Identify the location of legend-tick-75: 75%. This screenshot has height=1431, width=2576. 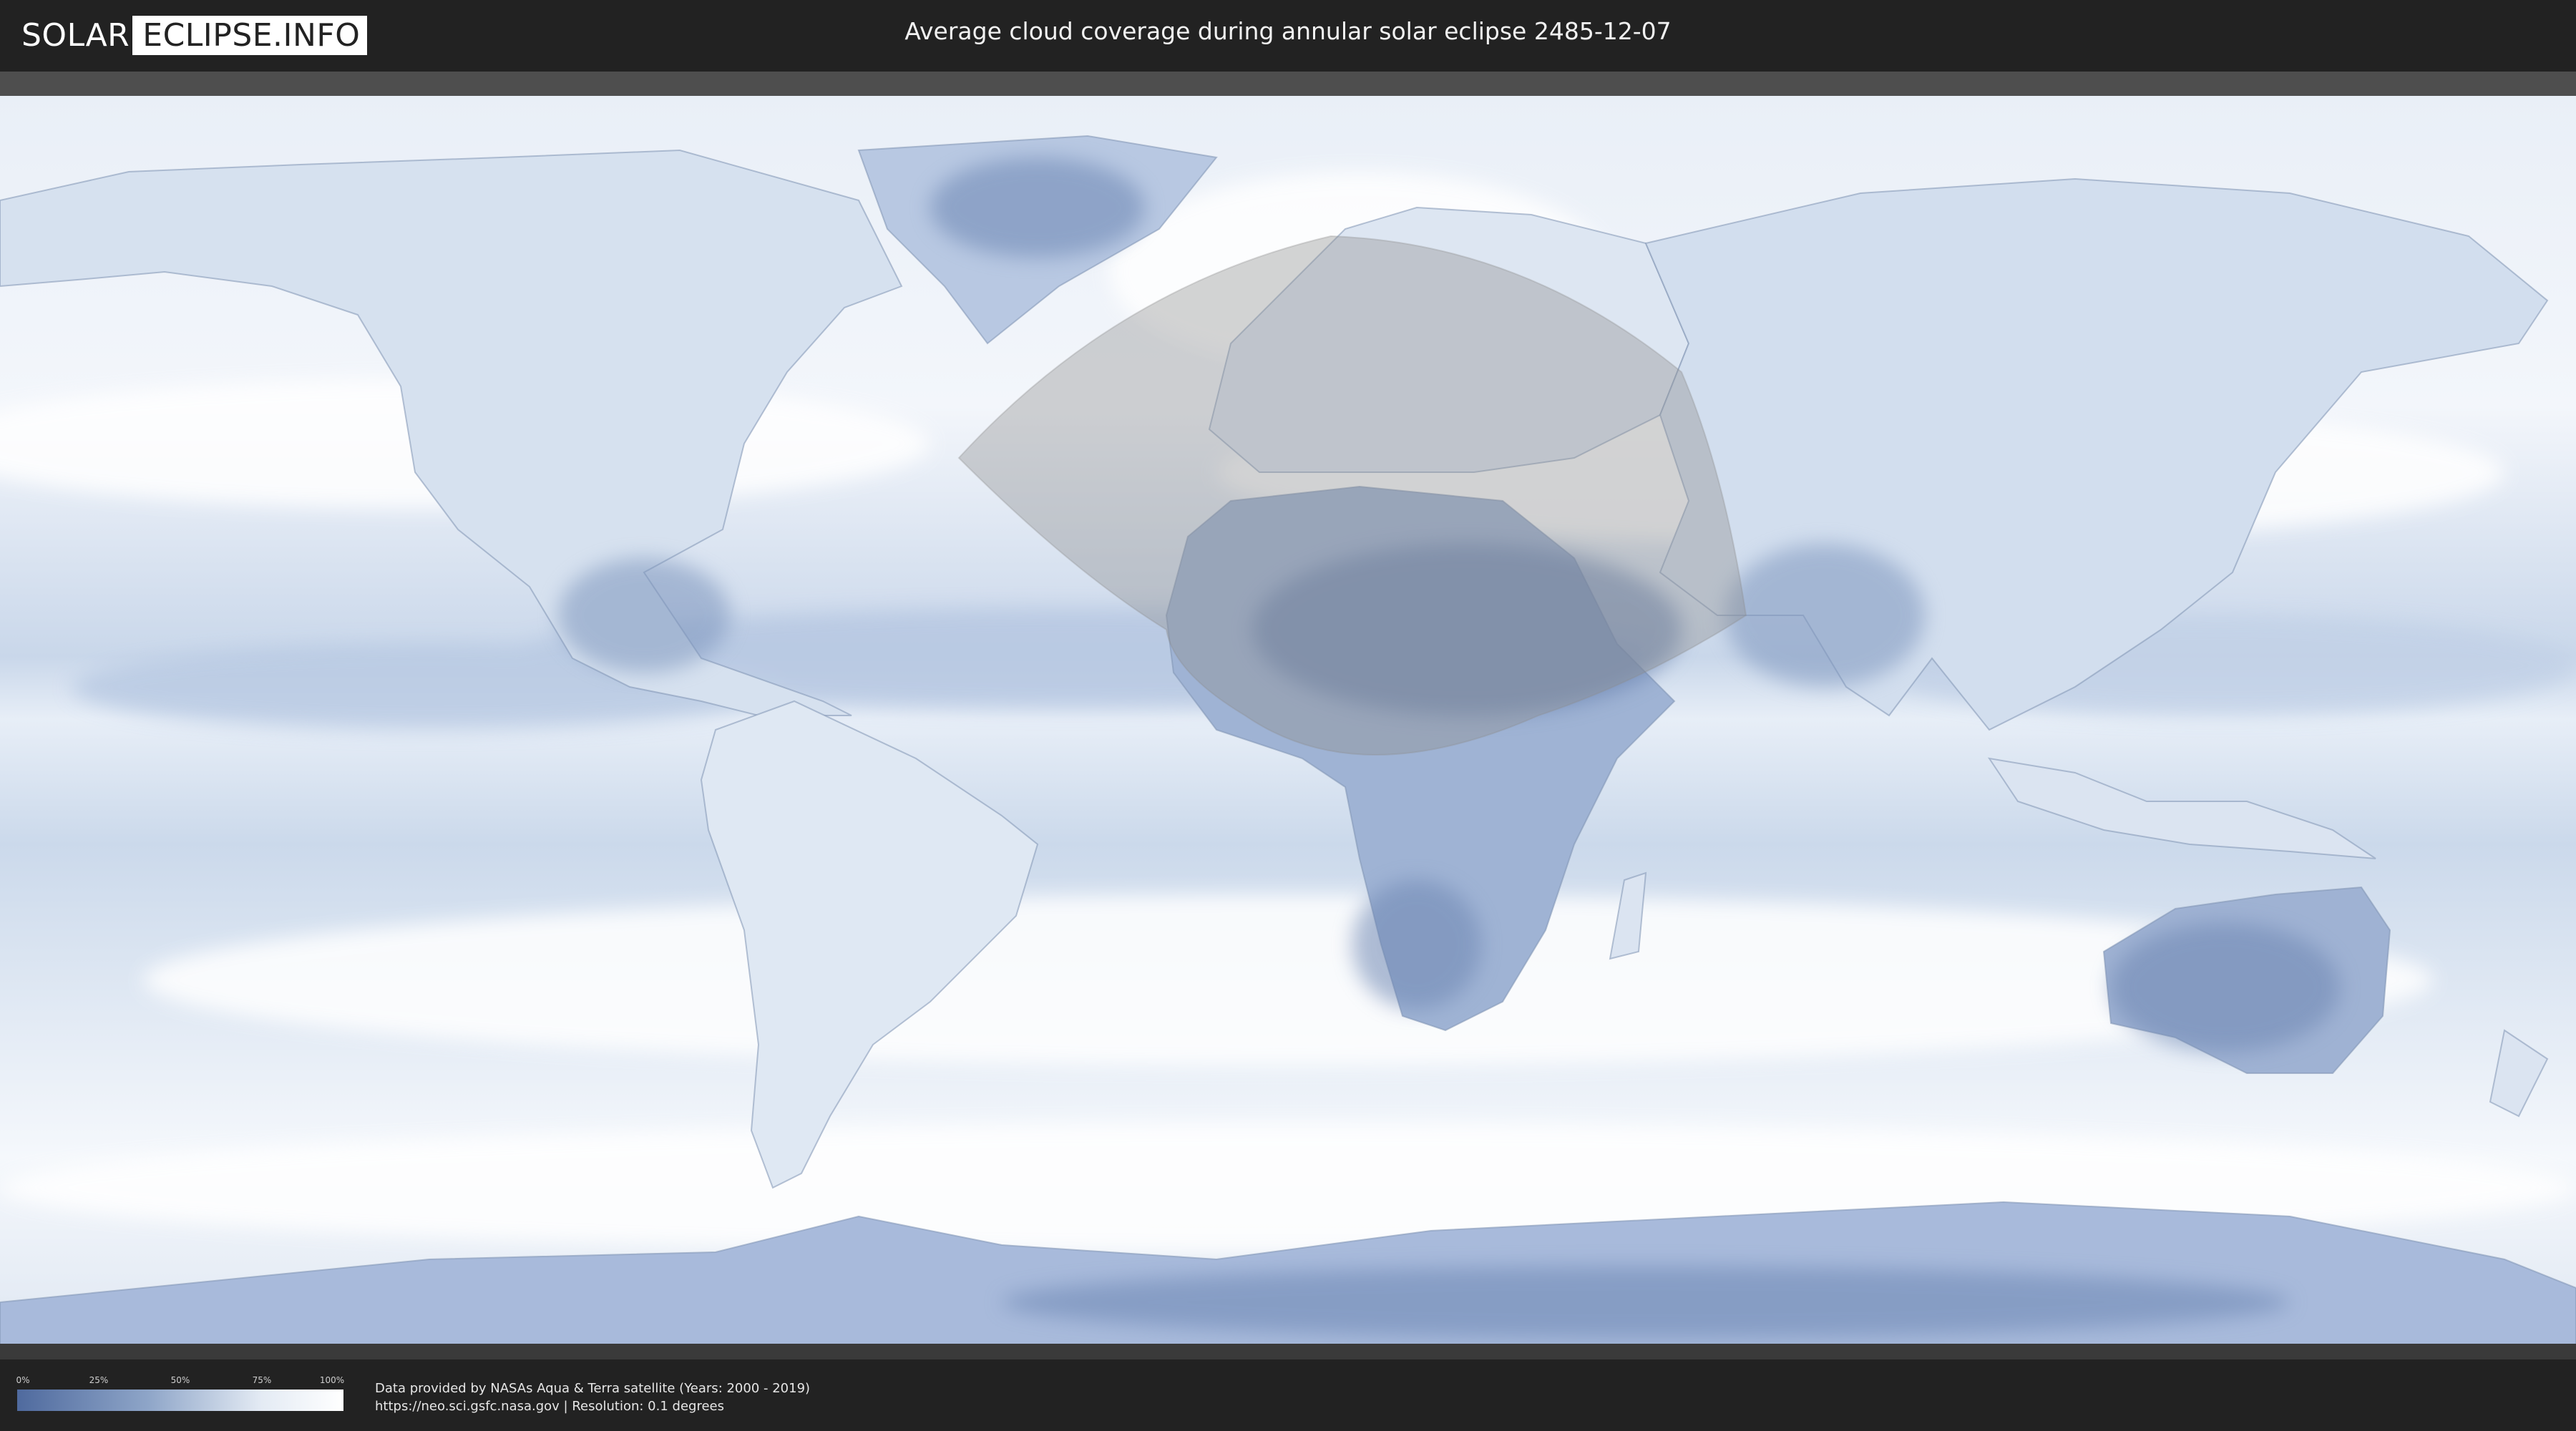
(262, 1380).